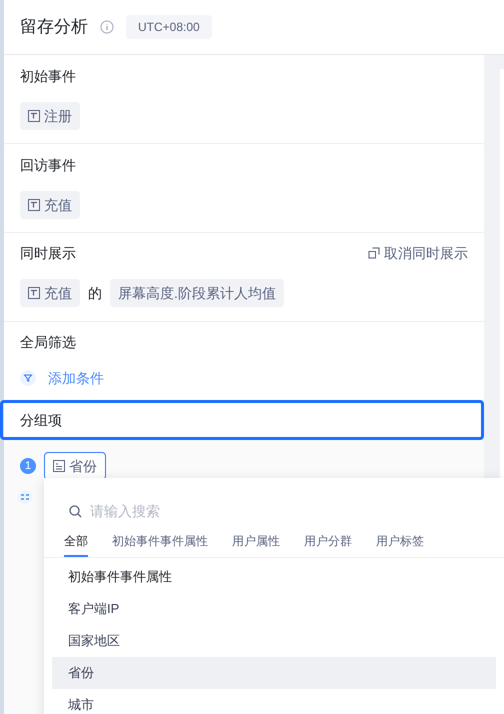 The height and width of the screenshot is (714, 504). Describe the element at coordinates (197, 293) in the screenshot. I see `metric-chip: 屏幕高度.阶段累计人均值` at that location.